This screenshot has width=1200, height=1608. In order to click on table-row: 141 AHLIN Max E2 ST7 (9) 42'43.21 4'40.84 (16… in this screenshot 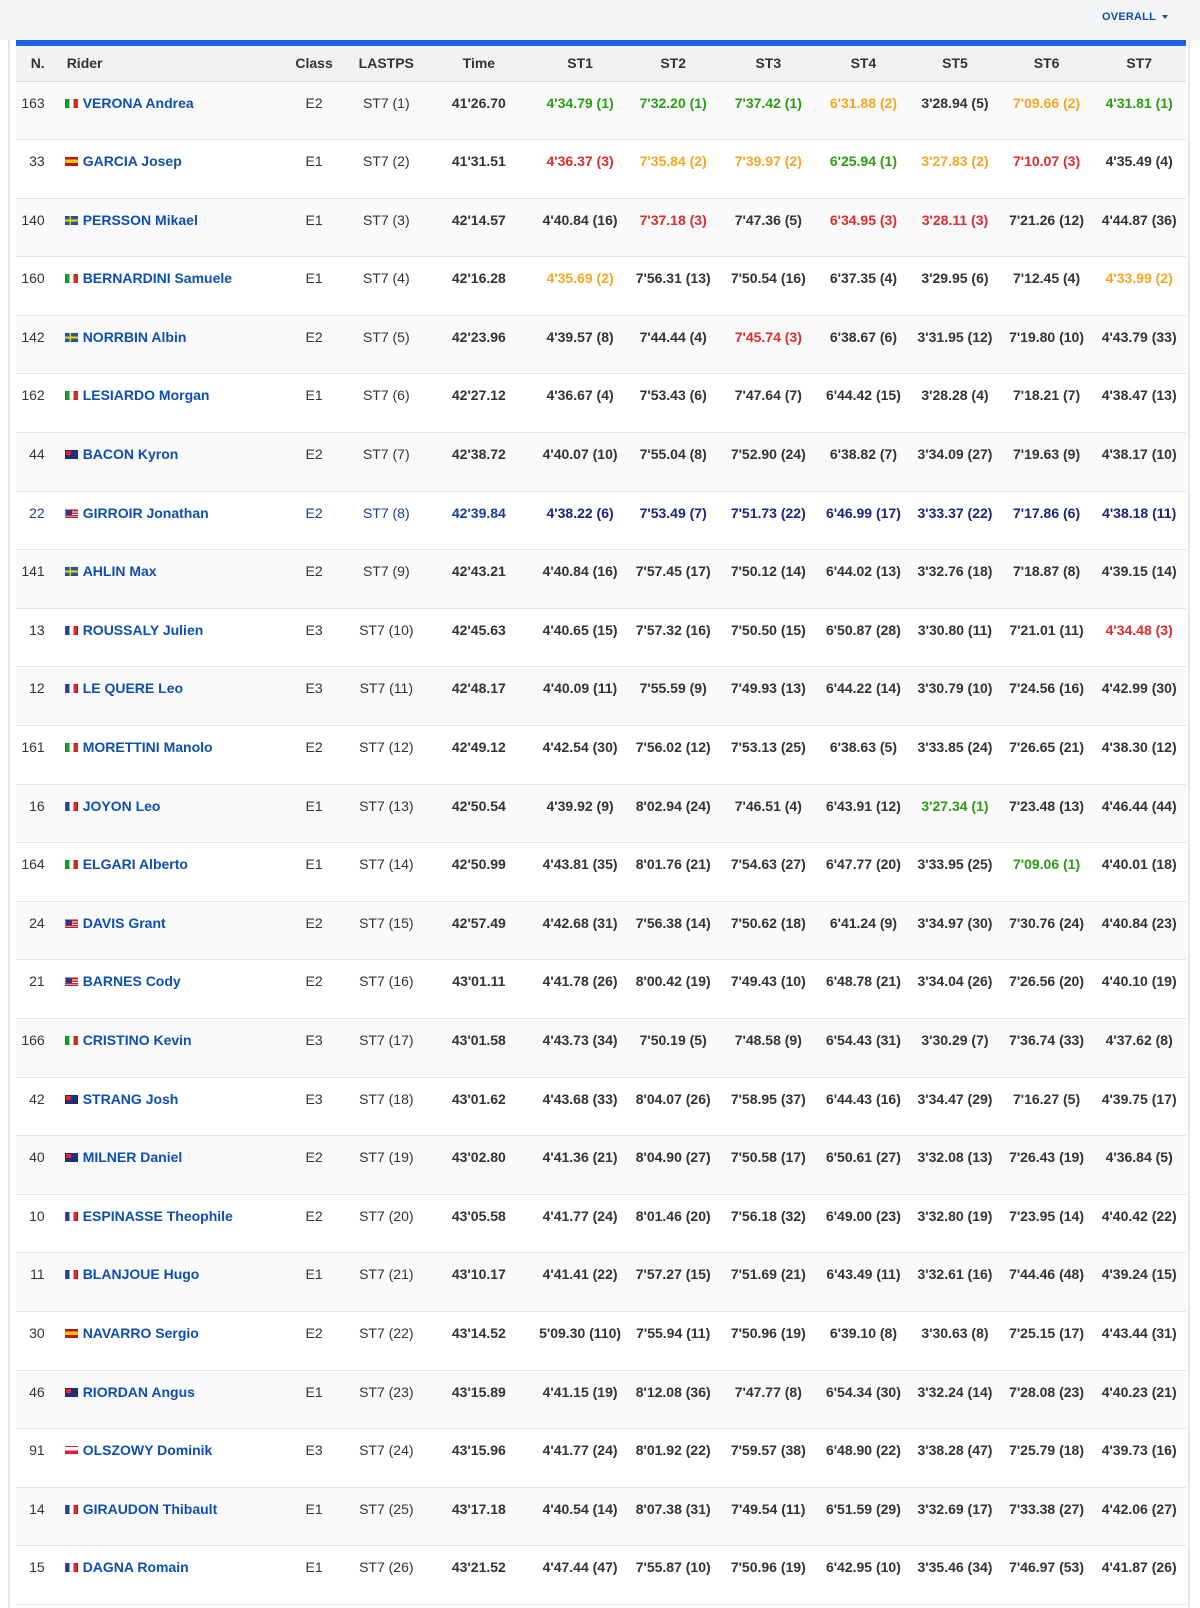, I will do `click(601, 579)`.